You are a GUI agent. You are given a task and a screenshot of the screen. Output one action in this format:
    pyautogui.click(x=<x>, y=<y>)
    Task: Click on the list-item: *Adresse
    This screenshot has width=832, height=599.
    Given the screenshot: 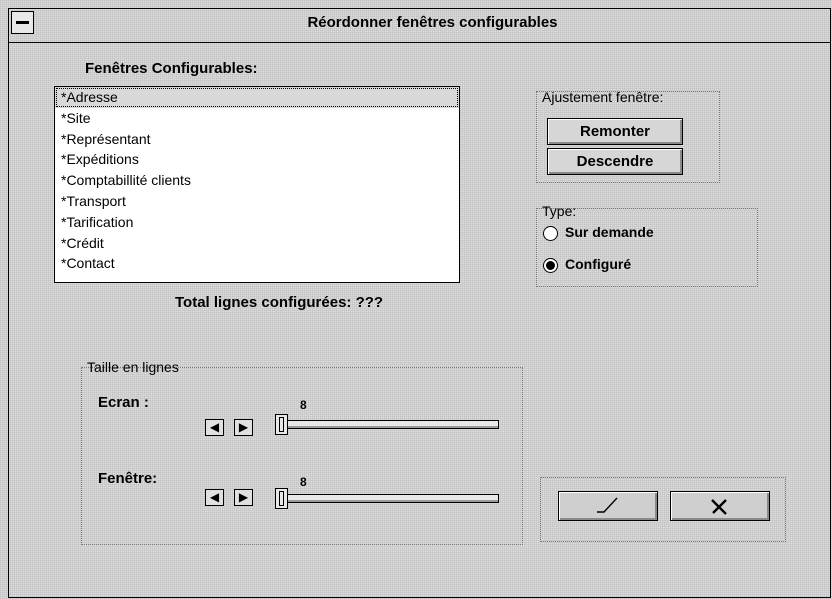 What is the action you would take?
    pyautogui.click(x=257, y=97)
    